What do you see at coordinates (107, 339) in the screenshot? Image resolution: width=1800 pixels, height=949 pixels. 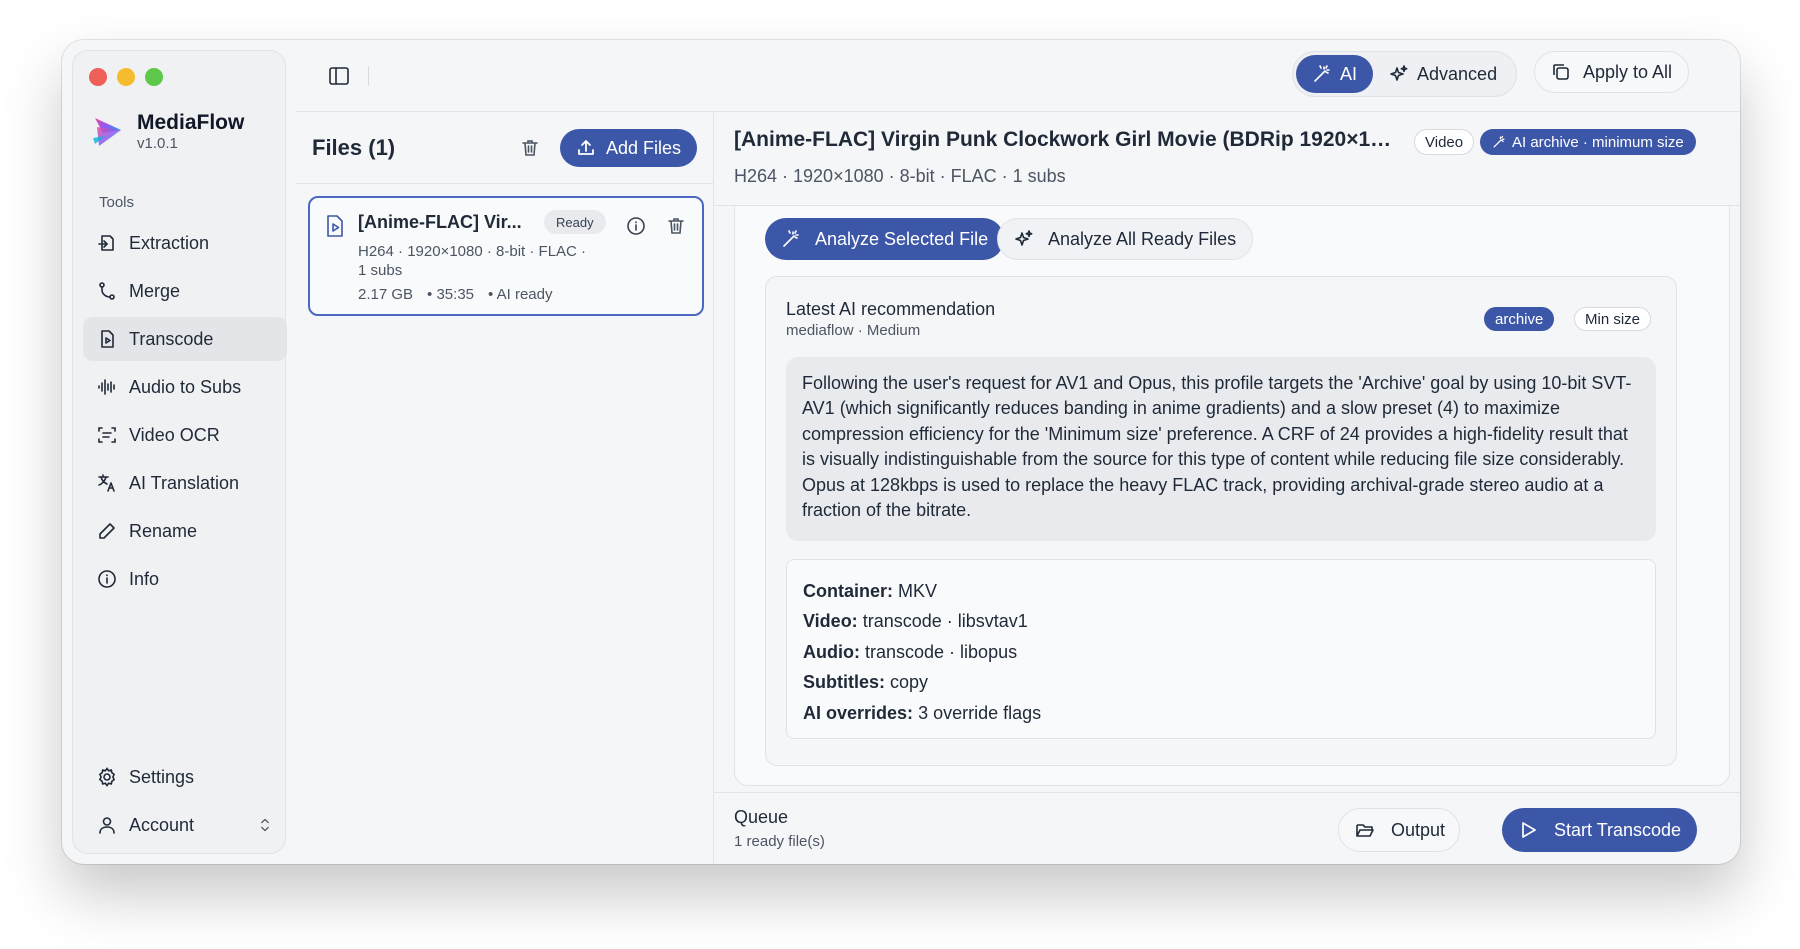 I see `transcode-icon` at bounding box center [107, 339].